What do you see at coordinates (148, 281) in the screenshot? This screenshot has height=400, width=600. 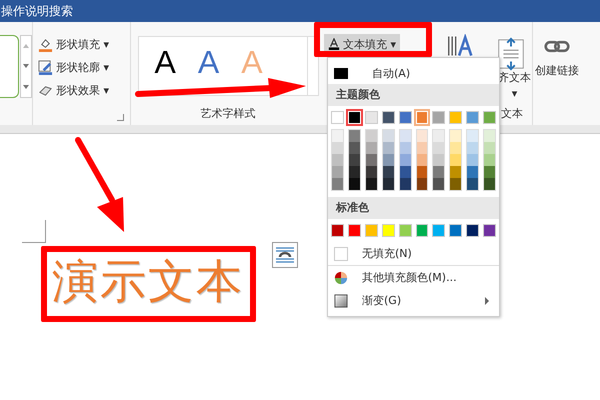 I see `document-text: 演示文本` at bounding box center [148, 281].